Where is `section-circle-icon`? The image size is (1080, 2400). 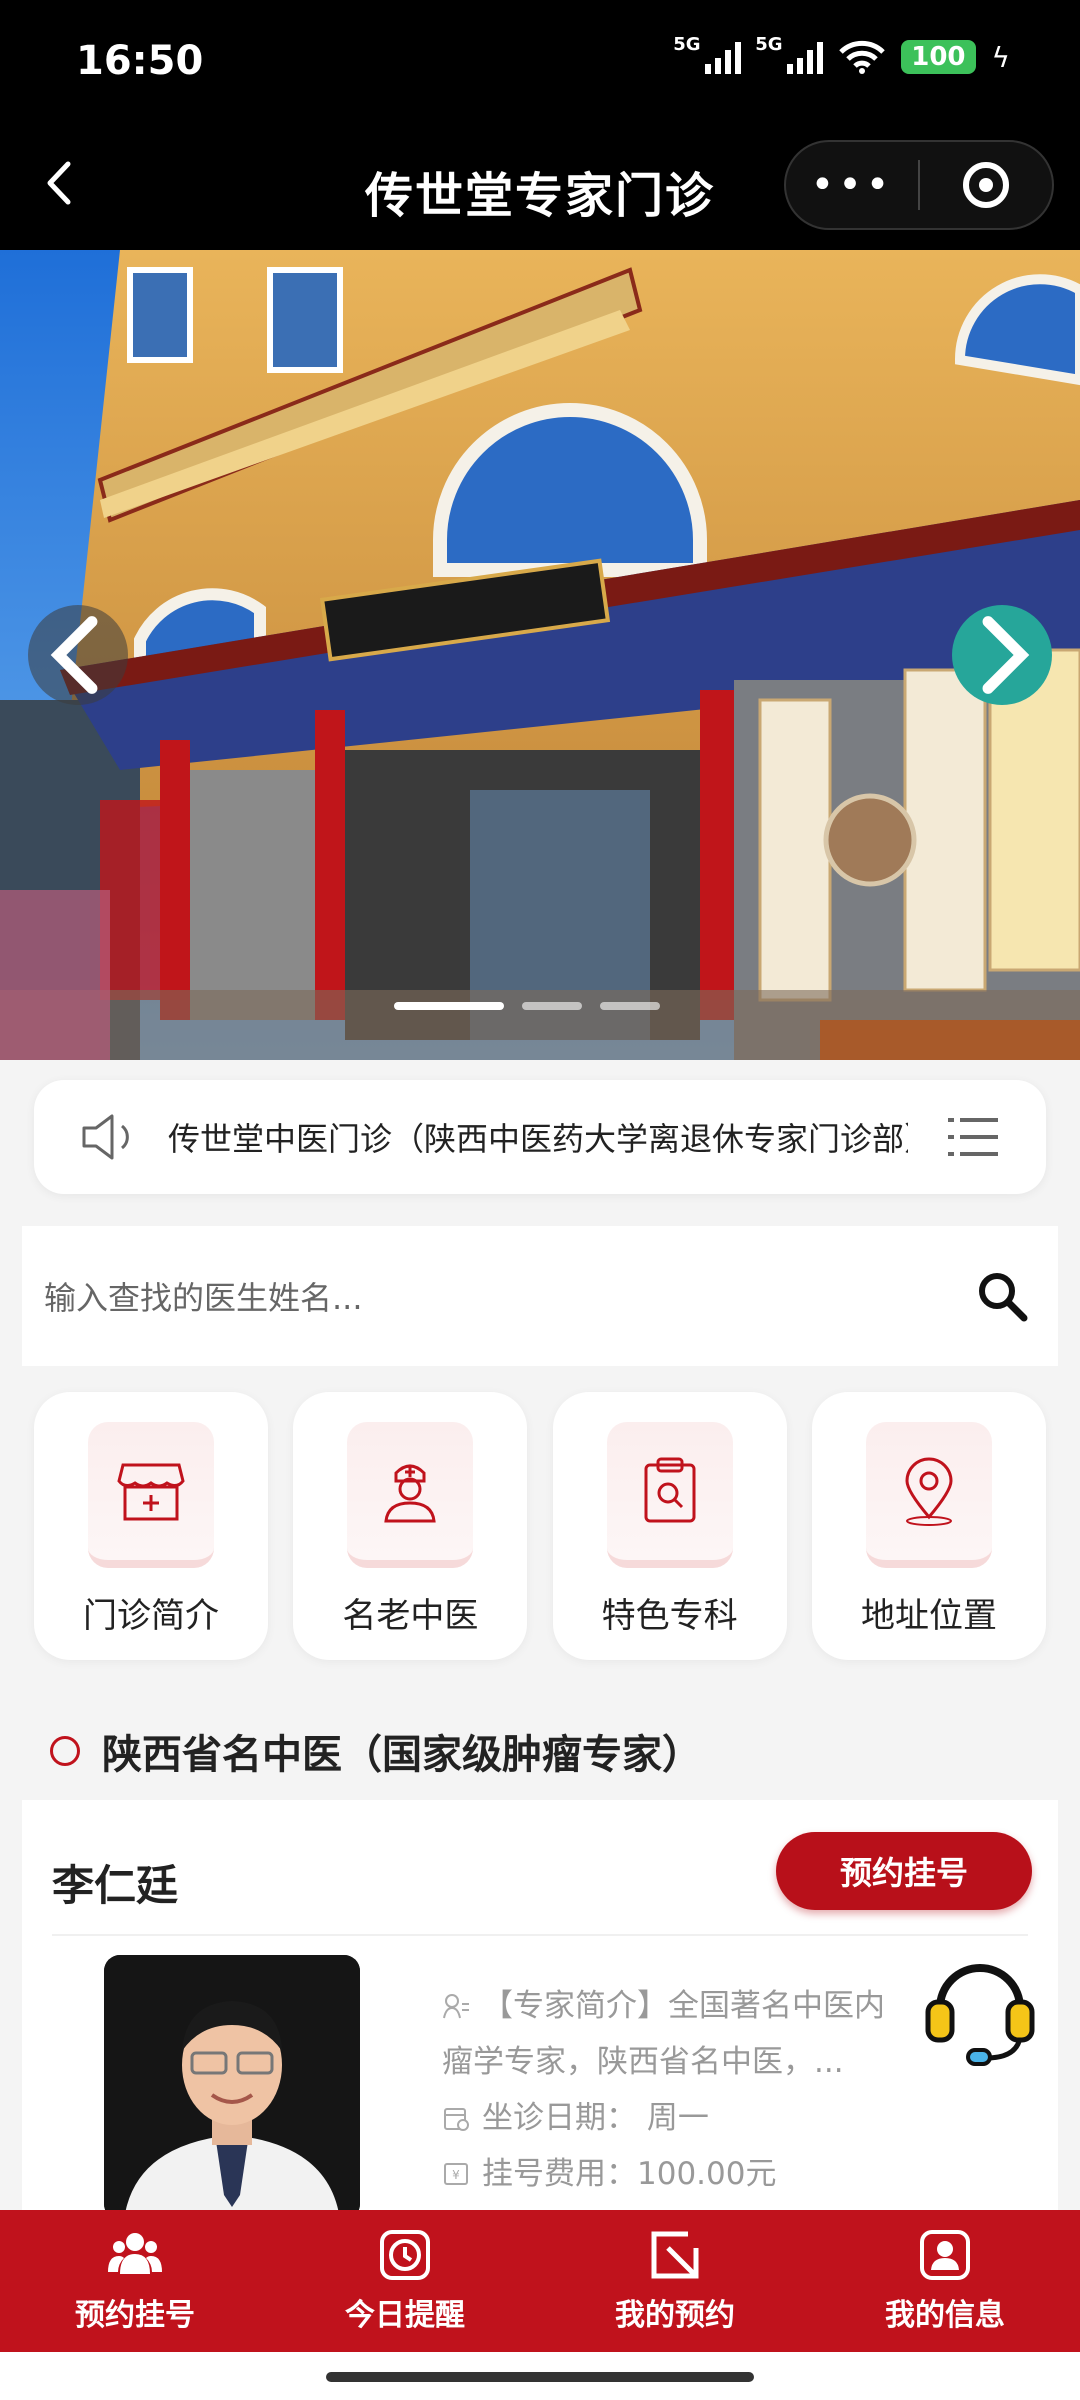
section-circle-icon is located at coordinates (65, 1751).